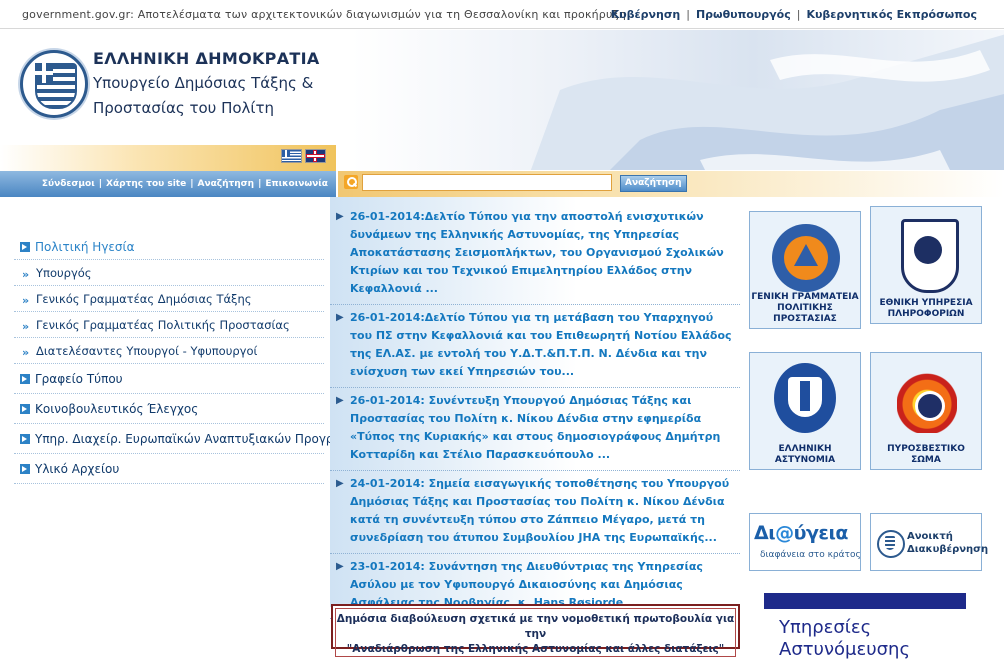 This screenshot has width=1004, height=660. I want to click on nav-sitemap: Χάρτης του site, so click(146, 184).